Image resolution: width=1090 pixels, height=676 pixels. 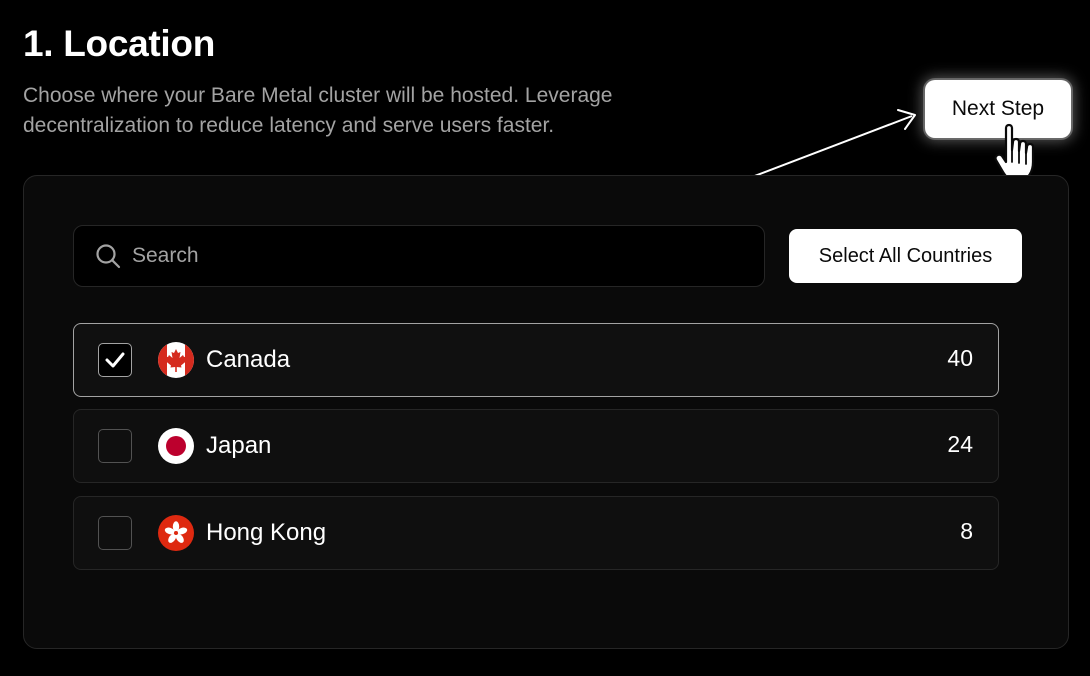 What do you see at coordinates (119, 43) in the screenshot?
I see `page-title: 1. Location` at bounding box center [119, 43].